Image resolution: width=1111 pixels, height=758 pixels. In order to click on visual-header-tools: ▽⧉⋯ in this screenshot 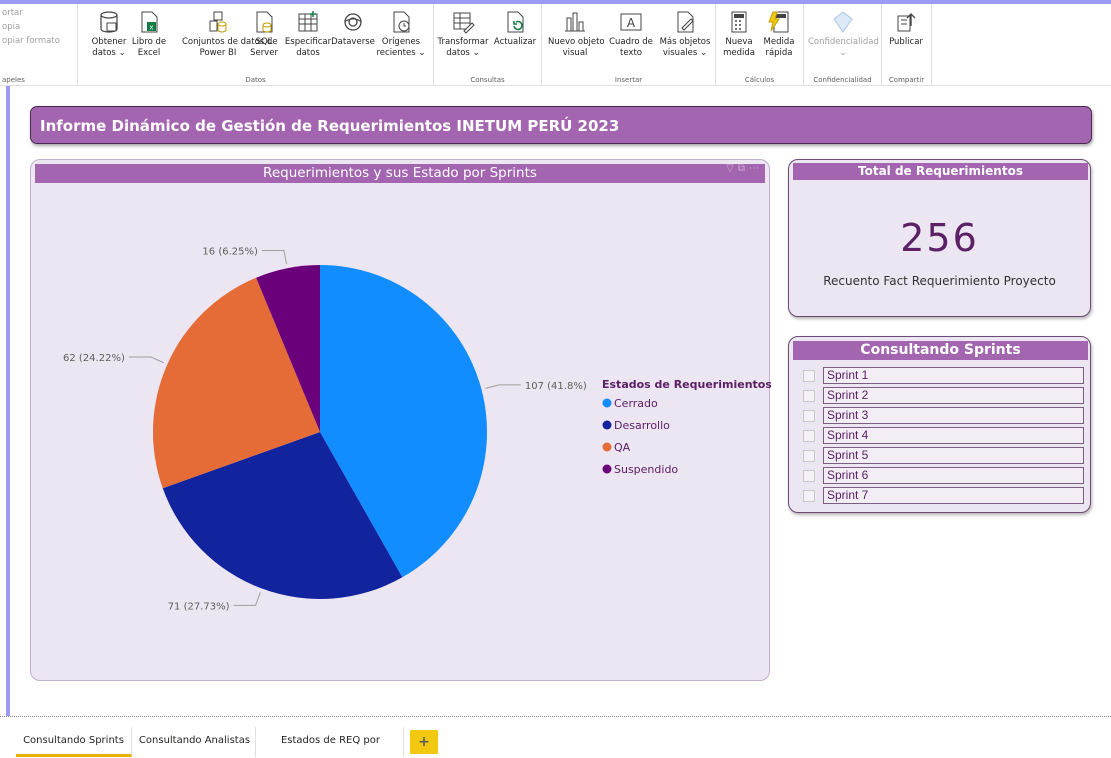, I will do `click(744, 168)`.